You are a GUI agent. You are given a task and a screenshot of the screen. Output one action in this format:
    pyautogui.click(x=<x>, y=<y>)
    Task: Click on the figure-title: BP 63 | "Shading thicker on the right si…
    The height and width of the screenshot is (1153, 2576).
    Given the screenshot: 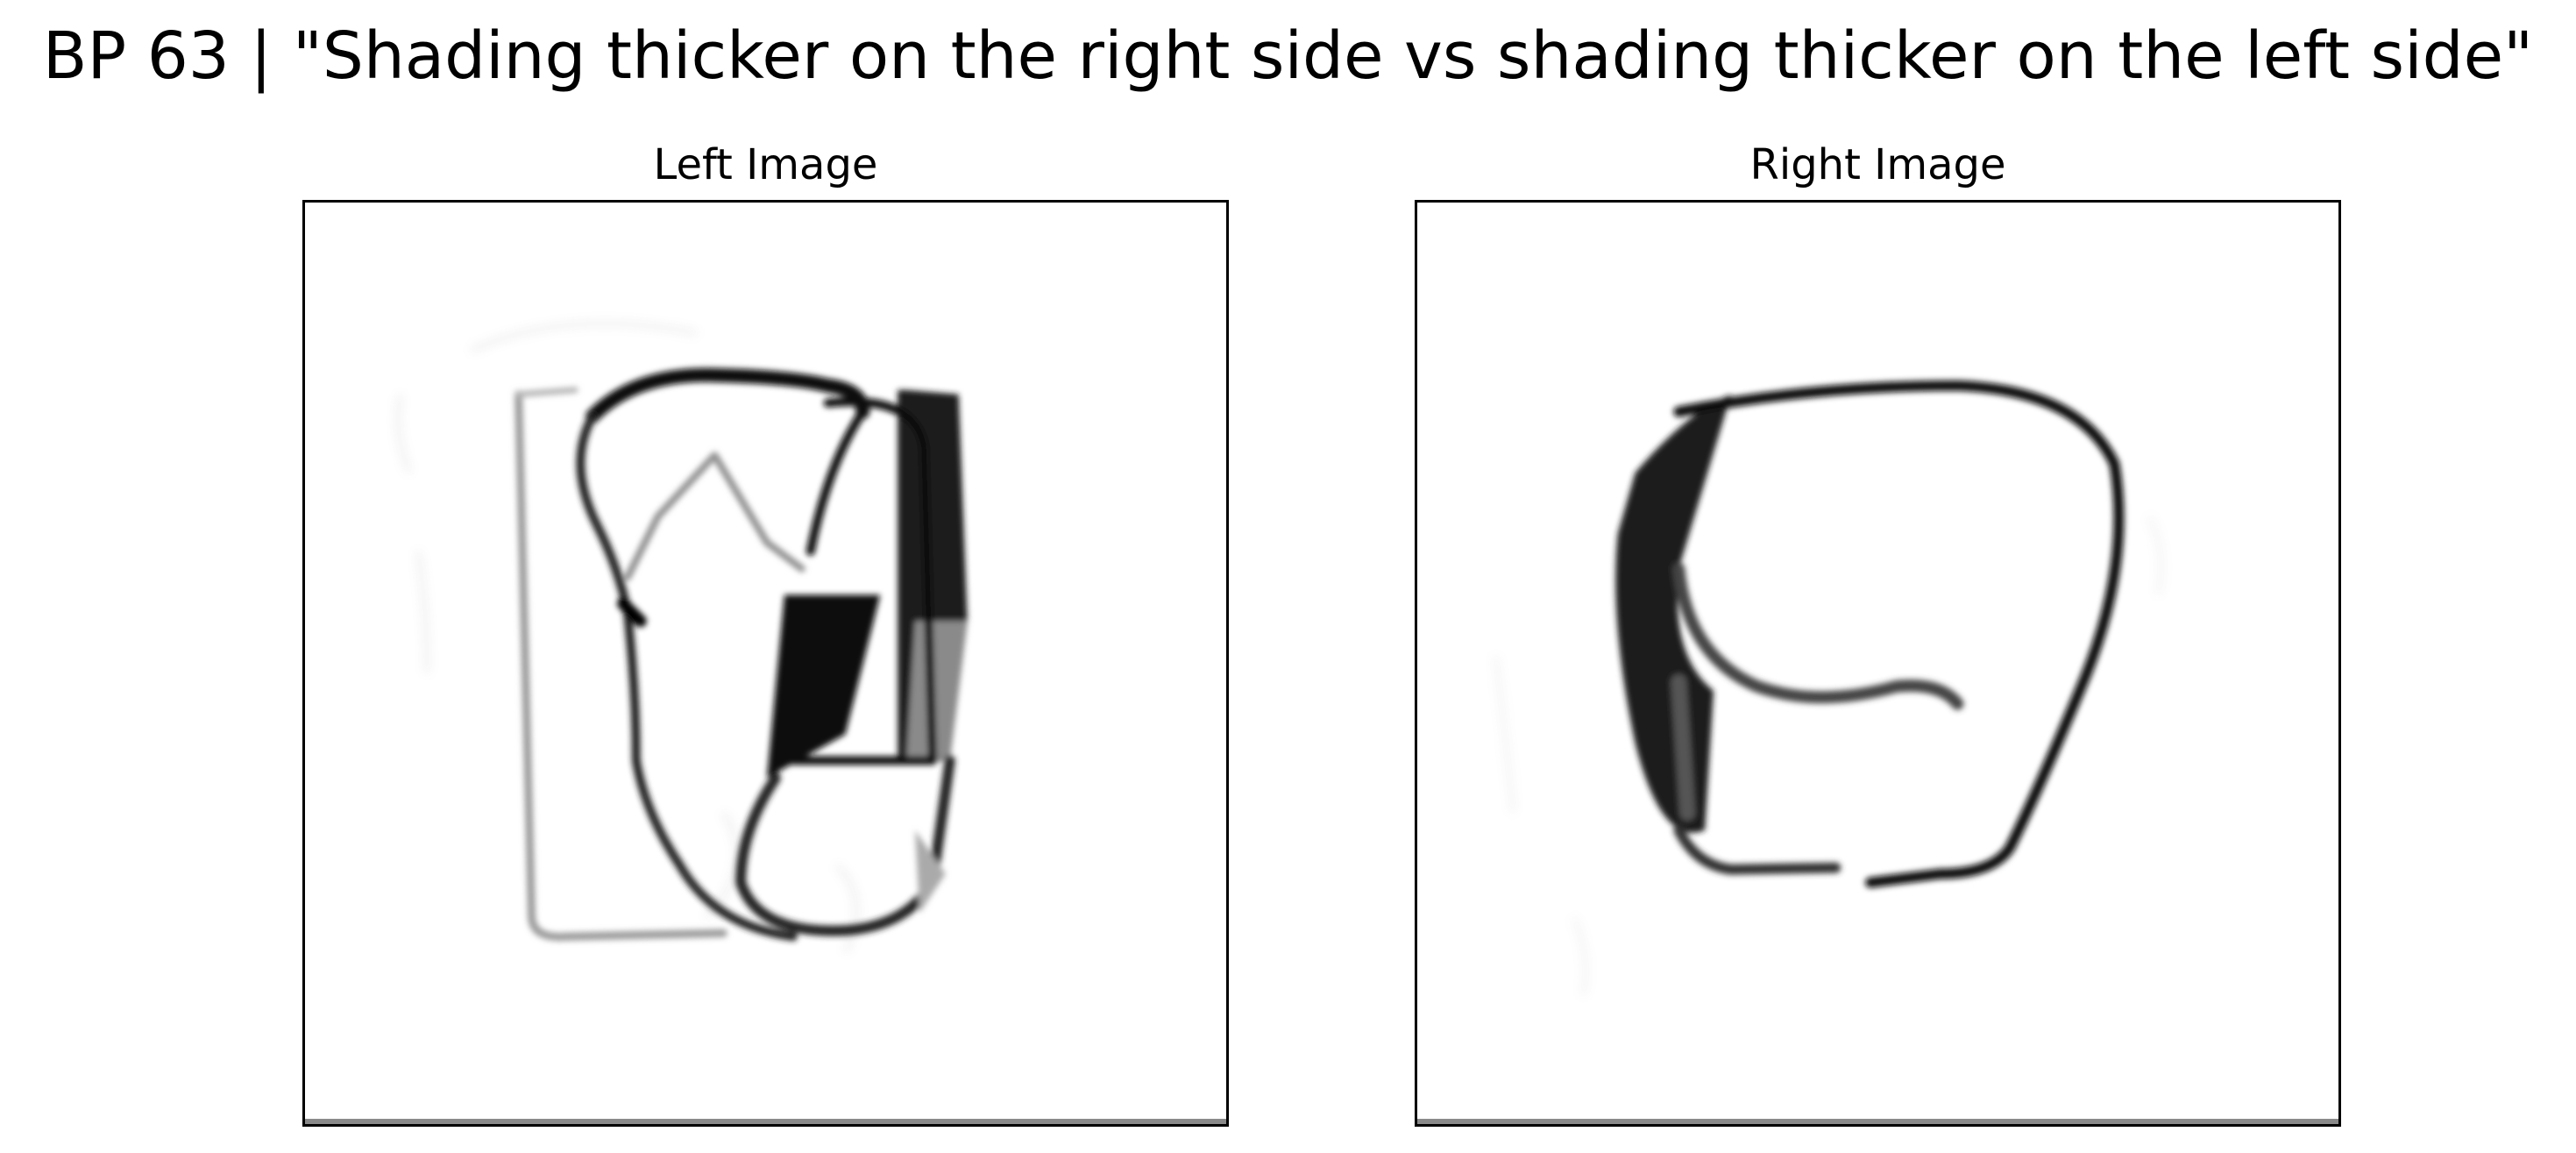 What is the action you would take?
    pyautogui.click(x=1288, y=56)
    